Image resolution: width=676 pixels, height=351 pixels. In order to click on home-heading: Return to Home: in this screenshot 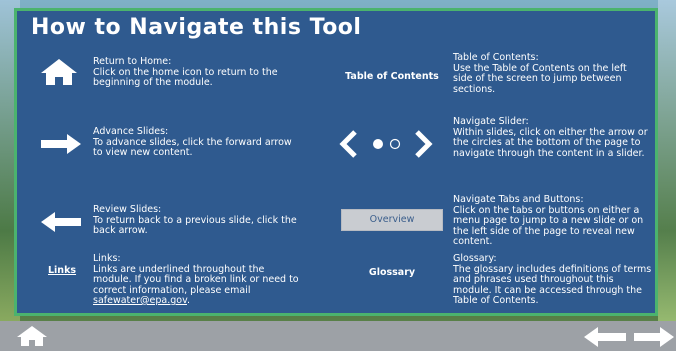, I will do `click(132, 61)`.